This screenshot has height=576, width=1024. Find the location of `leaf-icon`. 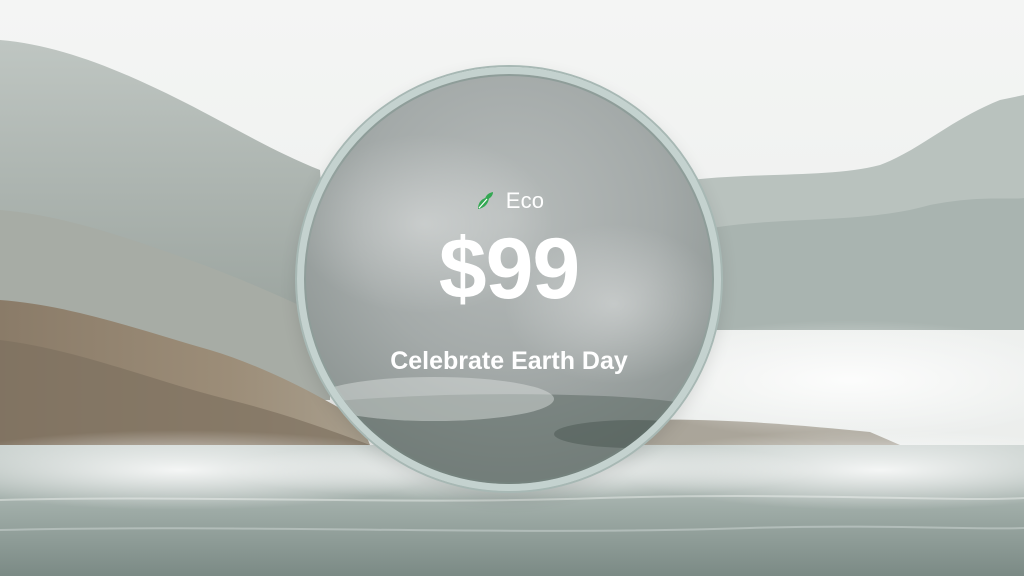

leaf-icon is located at coordinates (486, 201).